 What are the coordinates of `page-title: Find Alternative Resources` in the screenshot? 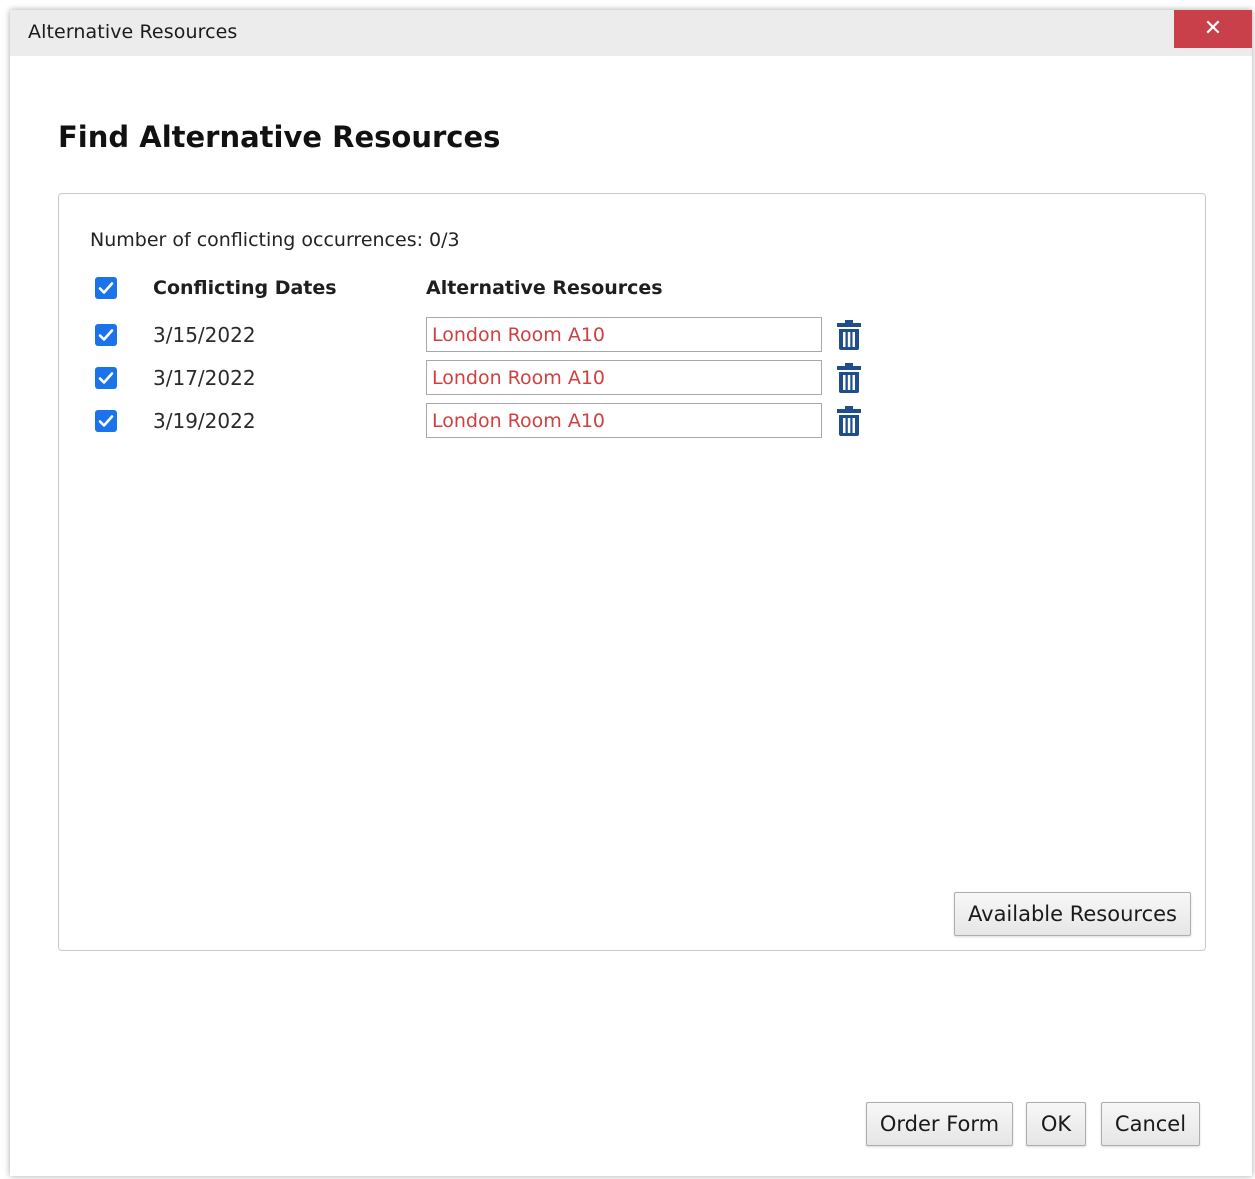 It's located at (279, 137).